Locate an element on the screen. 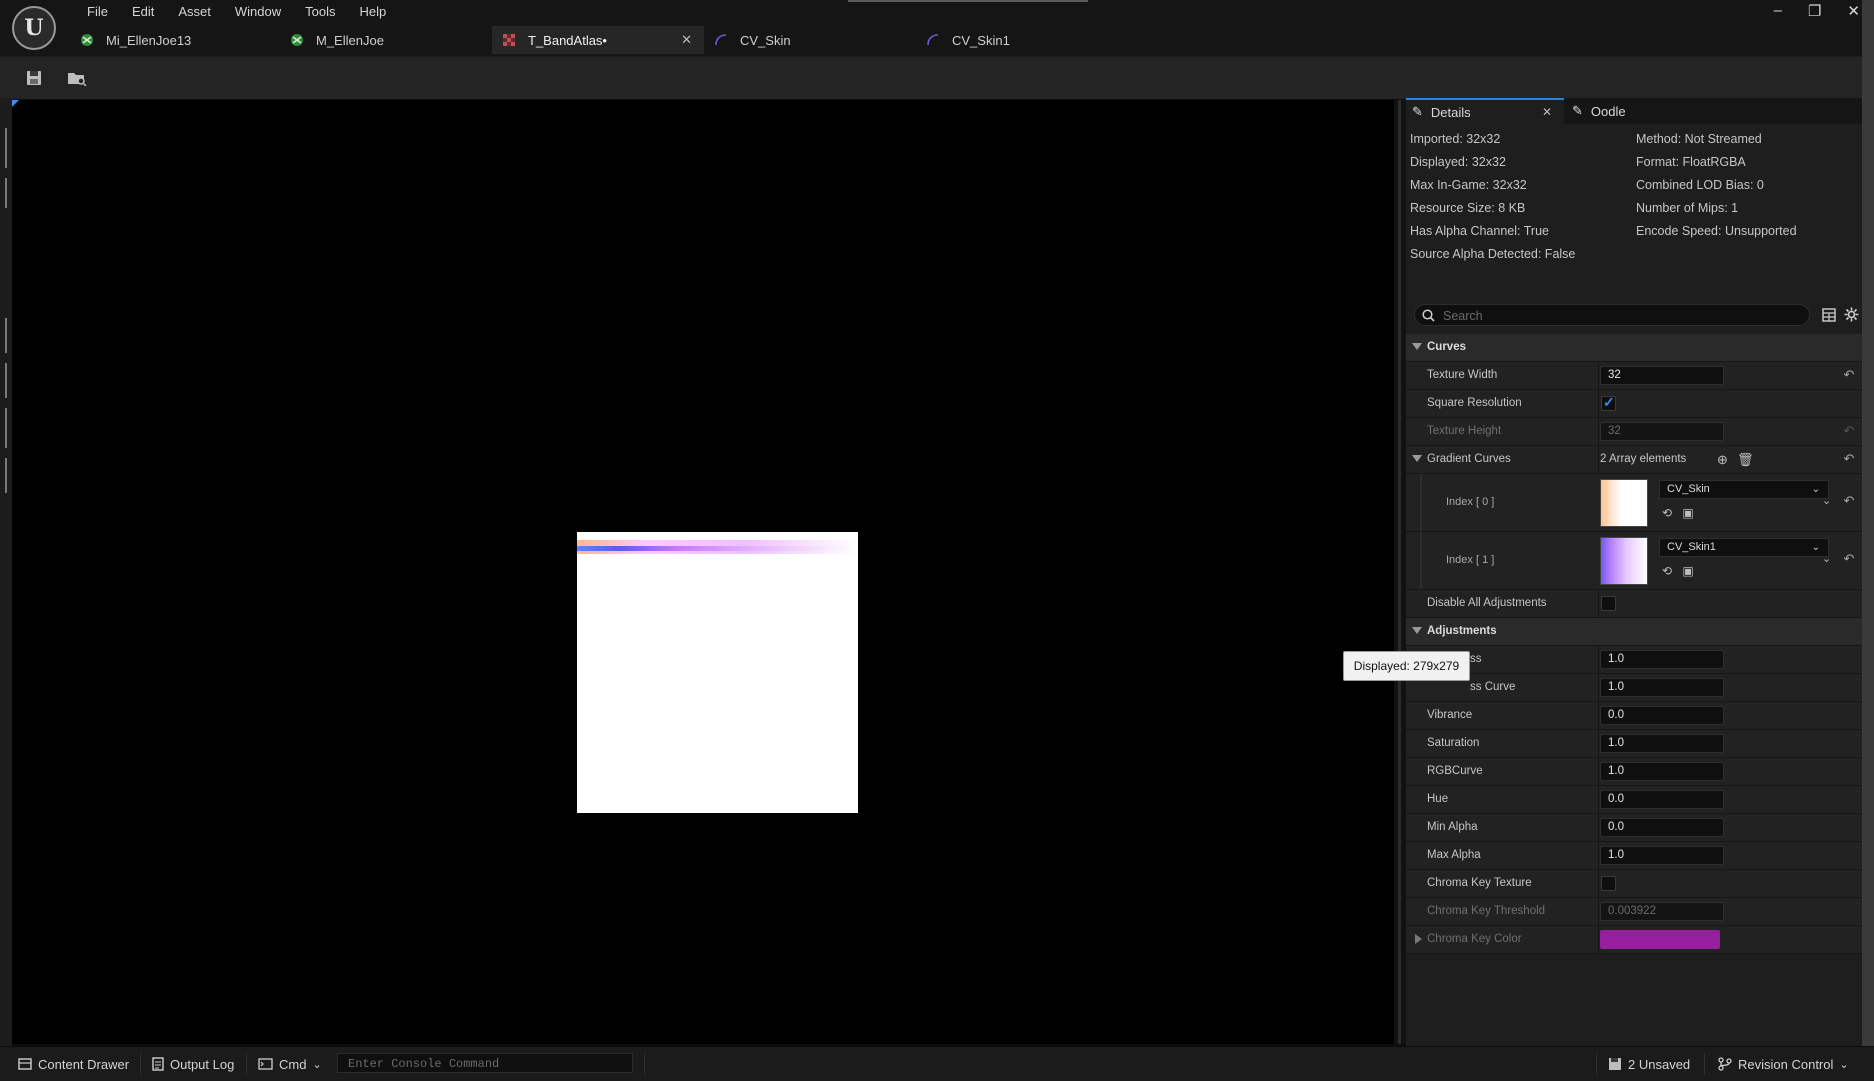 This screenshot has width=1874, height=1081. property-label: Vibrance is located at coordinates (1450, 715).